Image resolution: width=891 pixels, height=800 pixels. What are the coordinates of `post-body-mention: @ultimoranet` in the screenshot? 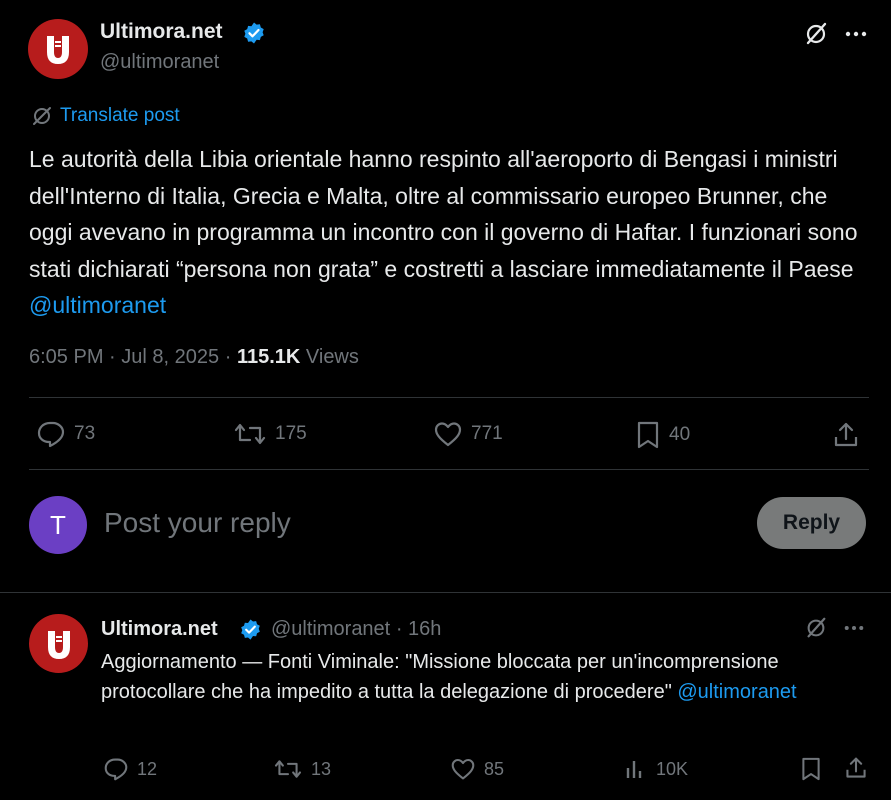 It's located at (97, 305).